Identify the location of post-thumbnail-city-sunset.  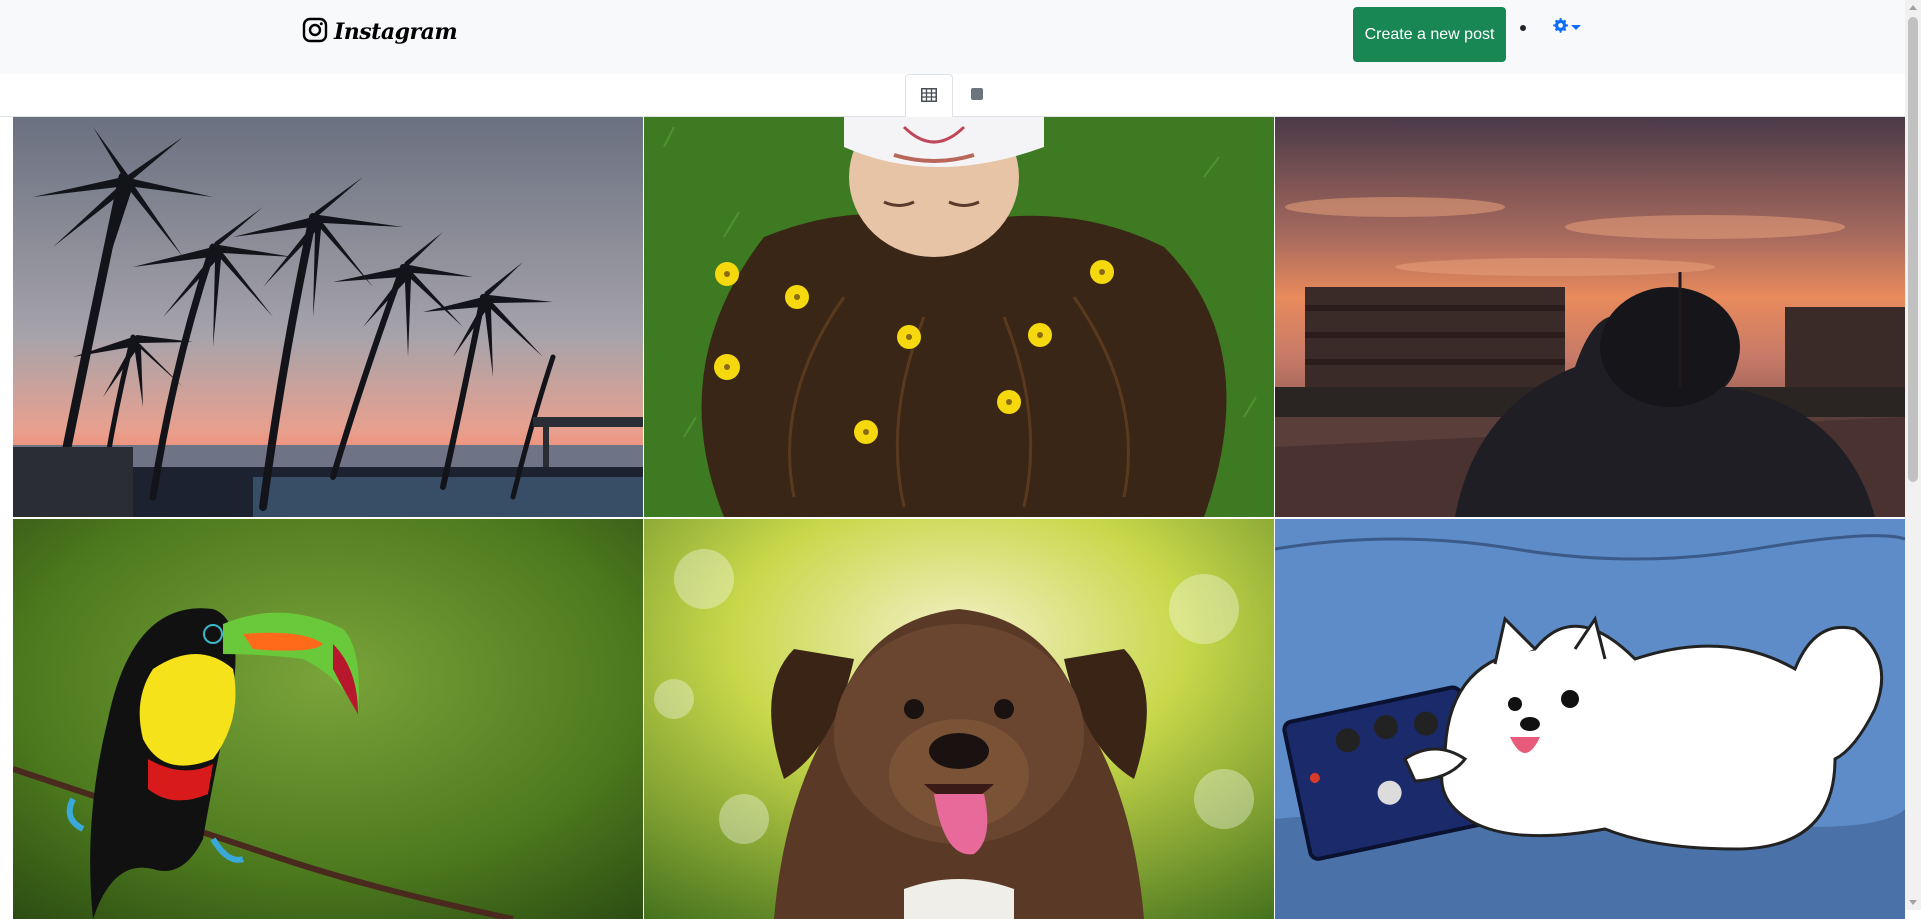
(1590, 317).